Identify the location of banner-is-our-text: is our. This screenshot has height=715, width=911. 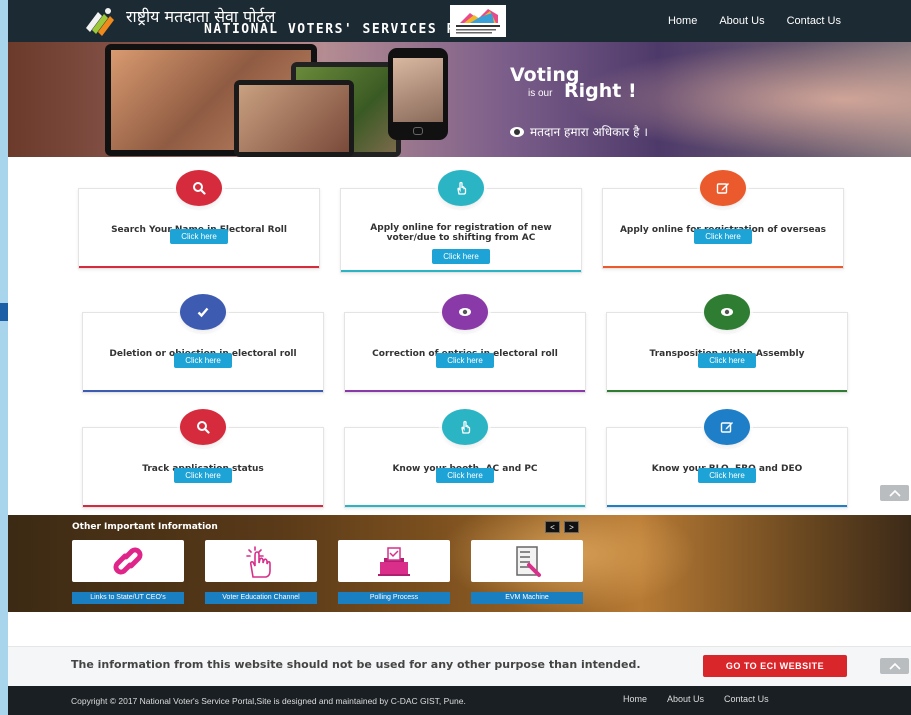
(540, 93).